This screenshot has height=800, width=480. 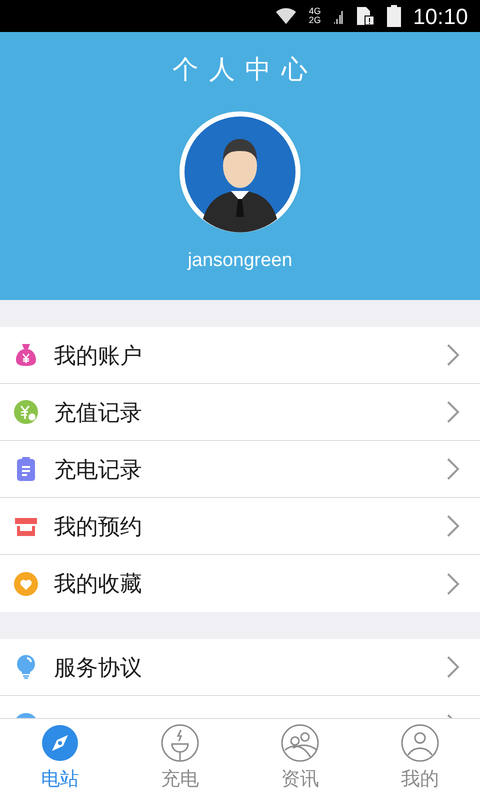 What do you see at coordinates (393, 16) in the screenshot?
I see `battery-icon` at bounding box center [393, 16].